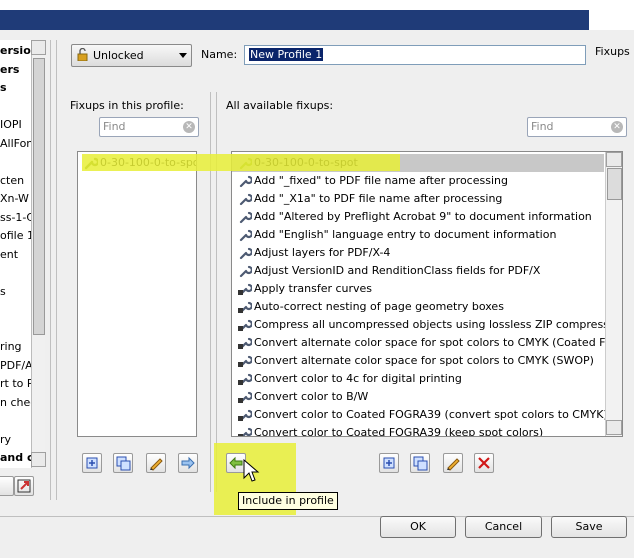  I want to click on list-item-label: Convert color to 4c for digital printing, so click(358, 378).